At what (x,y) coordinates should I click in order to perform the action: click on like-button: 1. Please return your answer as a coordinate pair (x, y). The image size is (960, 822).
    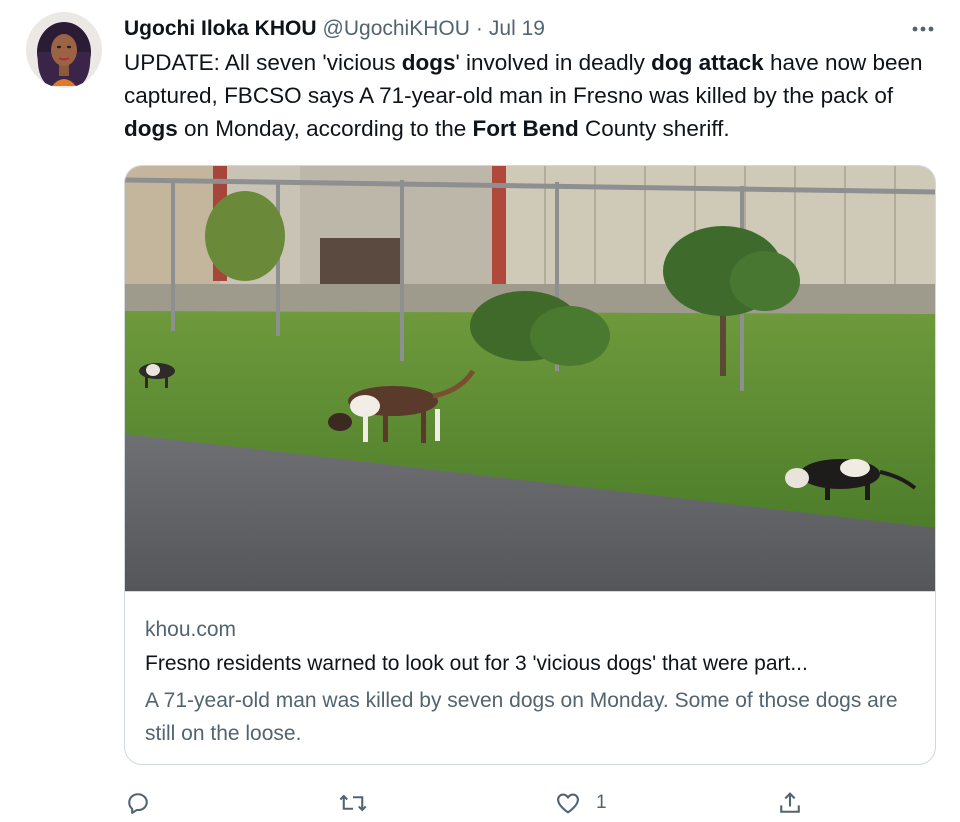
    Looking at the image, I should click on (580, 803).